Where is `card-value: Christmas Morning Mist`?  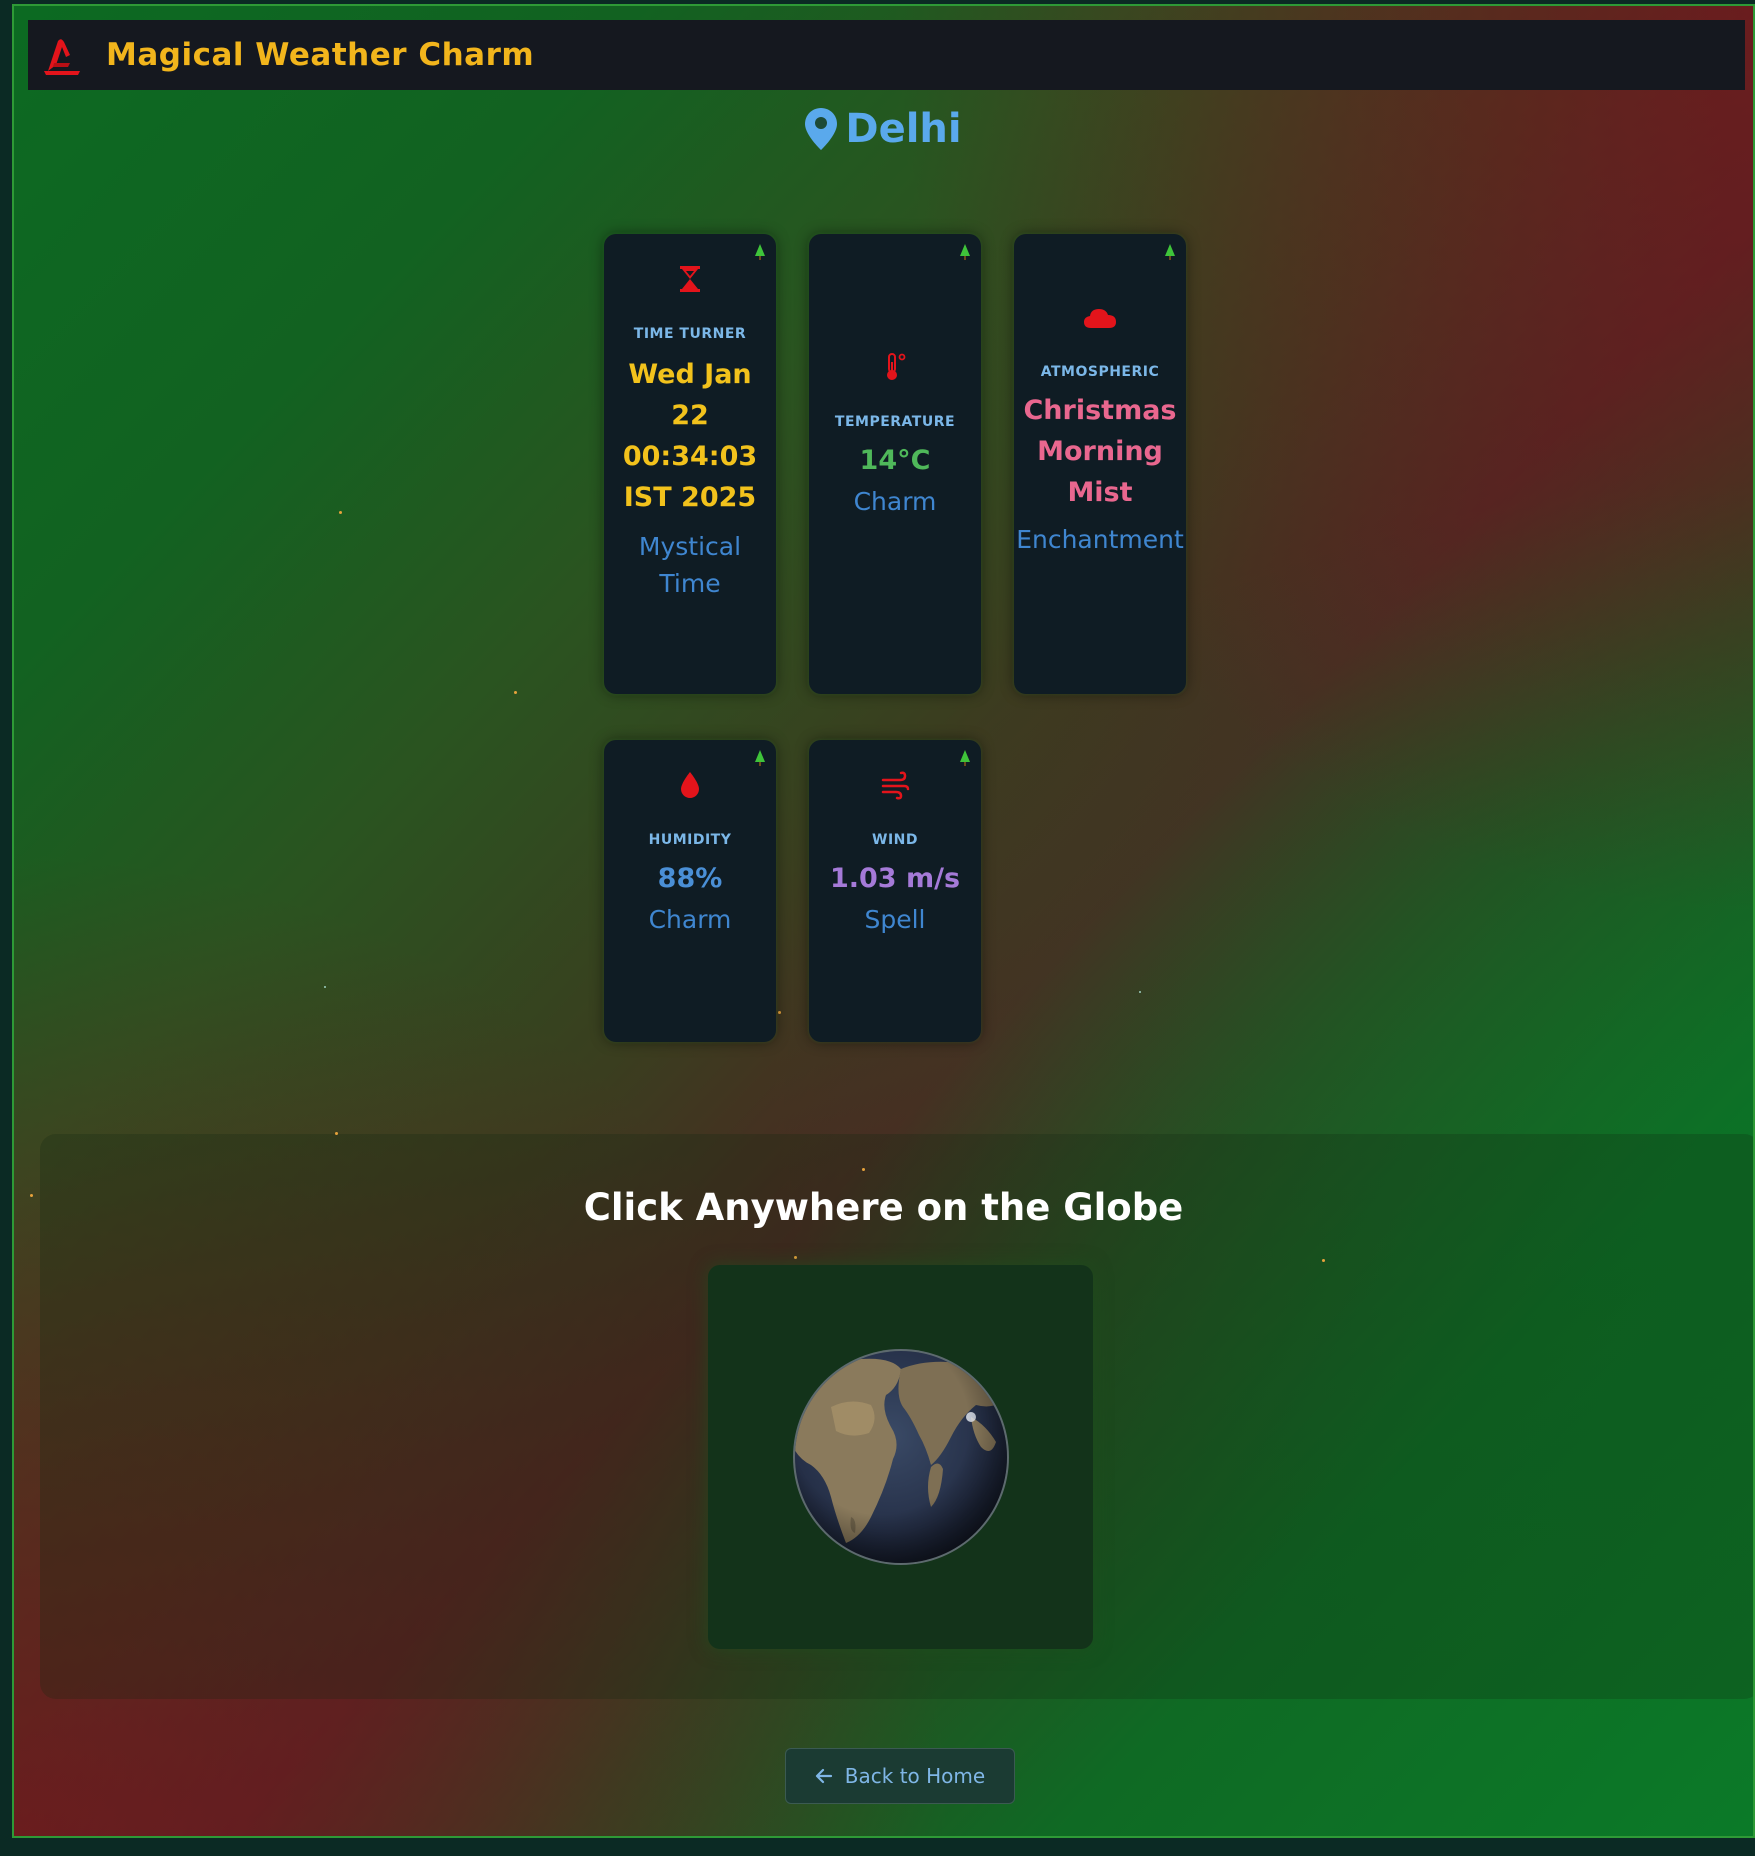 card-value: Christmas Morning Mist is located at coordinates (1099, 451).